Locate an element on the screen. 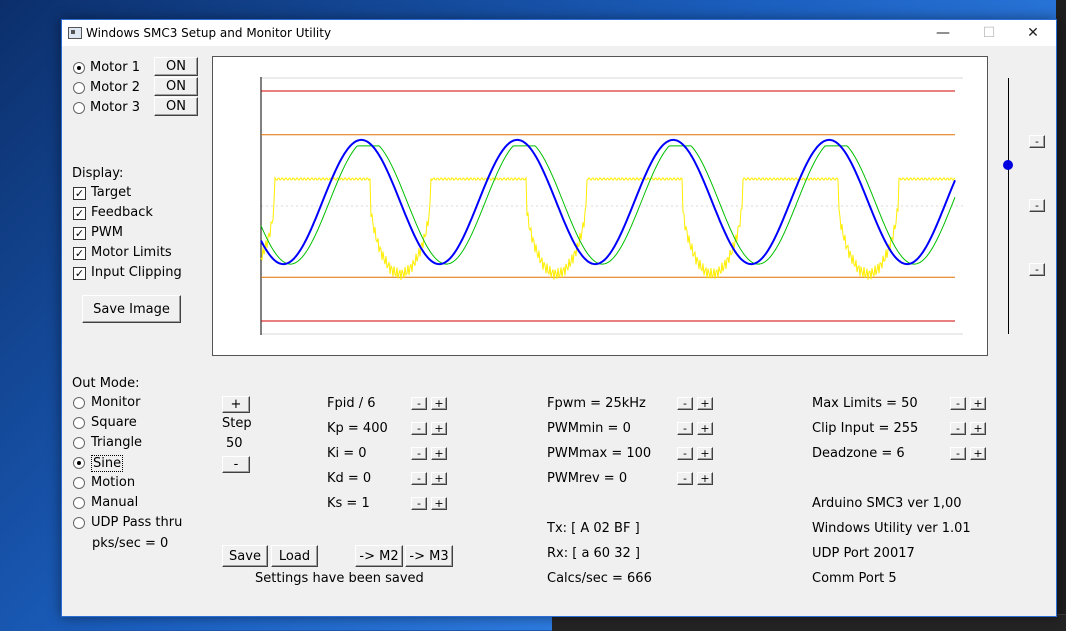  pwm-trace is located at coordinates (608, 228).